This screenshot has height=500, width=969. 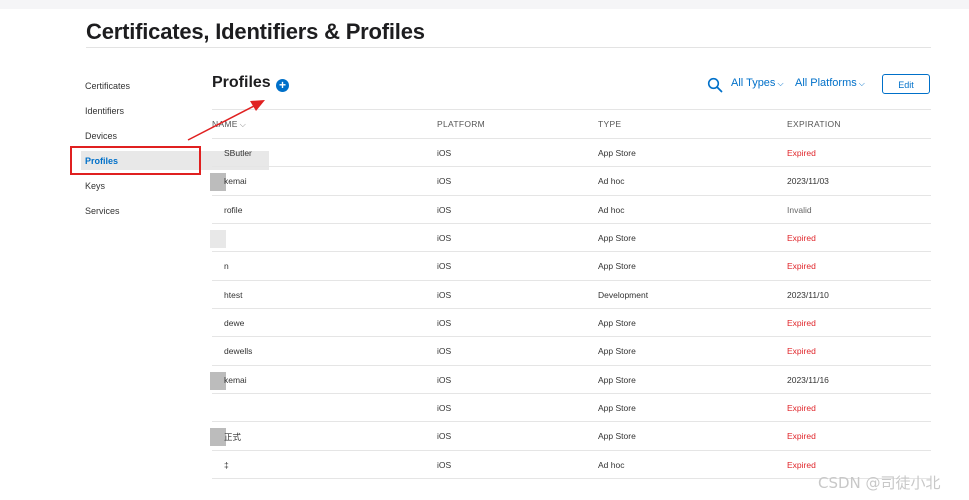 I want to click on profile-expiration: Invalid, so click(x=799, y=209).